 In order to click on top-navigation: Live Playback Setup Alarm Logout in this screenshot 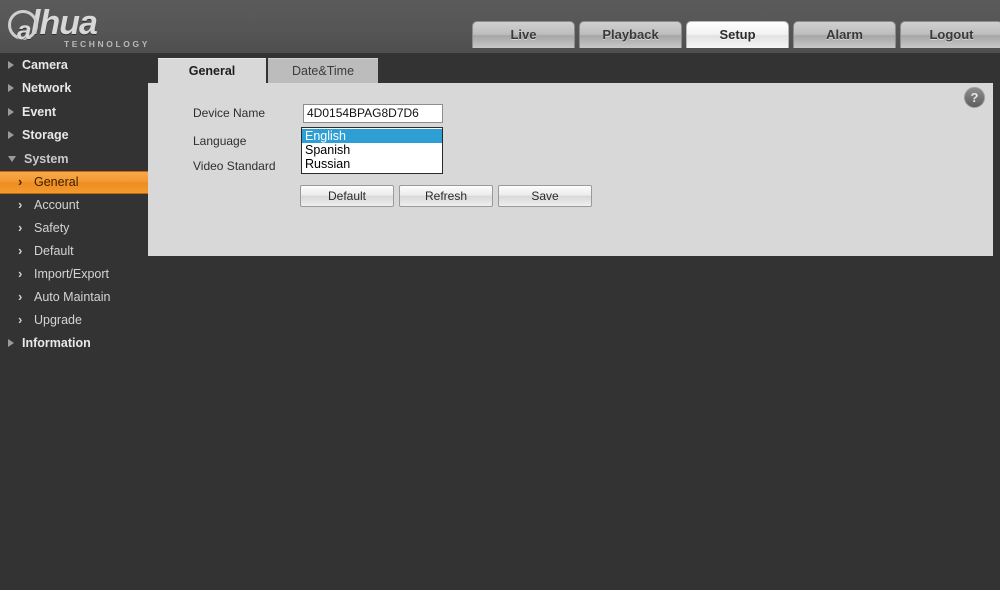, I will do `click(736, 37)`.